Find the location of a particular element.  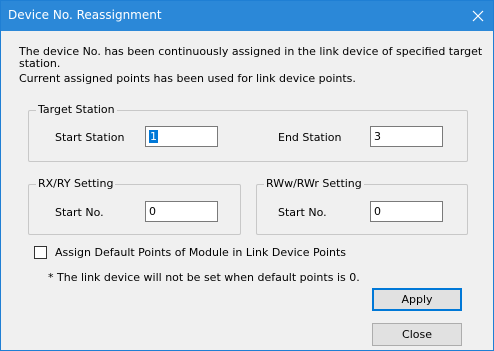

close-window-button is located at coordinates (478, 16).